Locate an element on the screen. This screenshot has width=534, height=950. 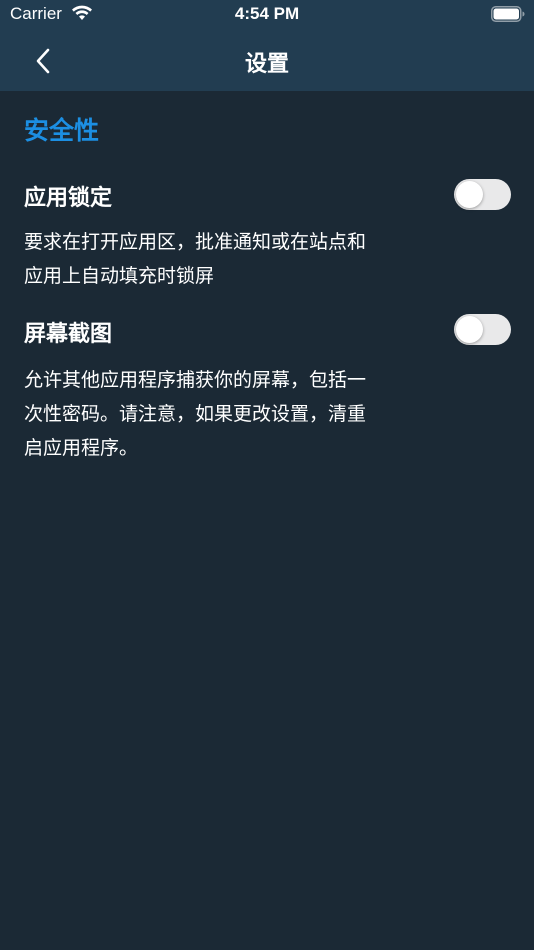
page-title: 设置 is located at coordinates (266, 64).